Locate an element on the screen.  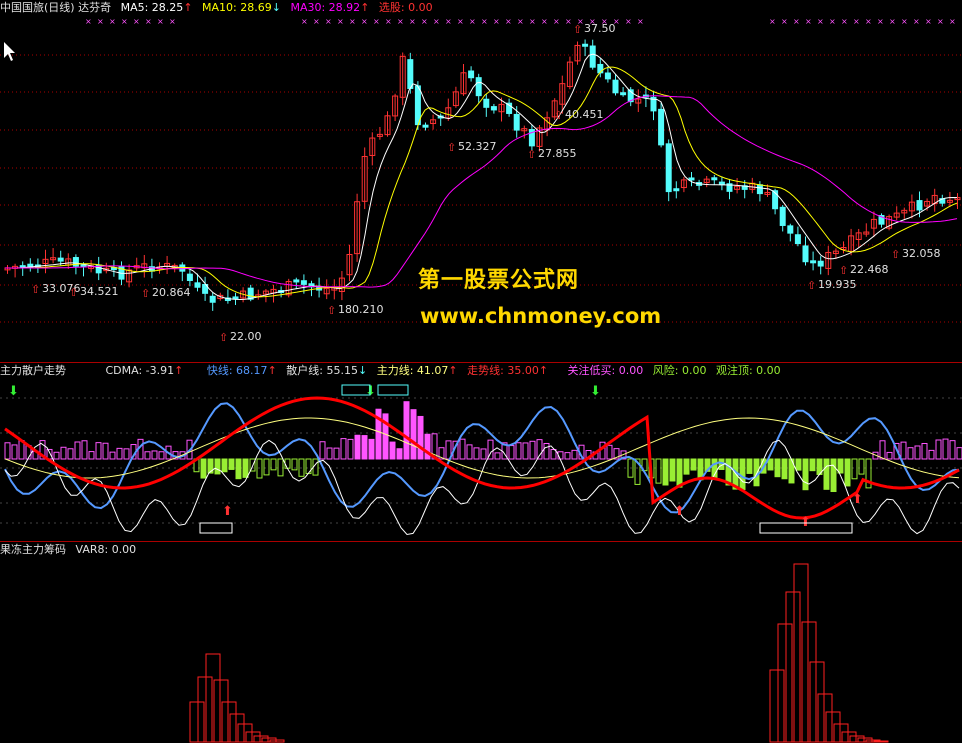
price-label: 27.855 is located at coordinates (557, 153).